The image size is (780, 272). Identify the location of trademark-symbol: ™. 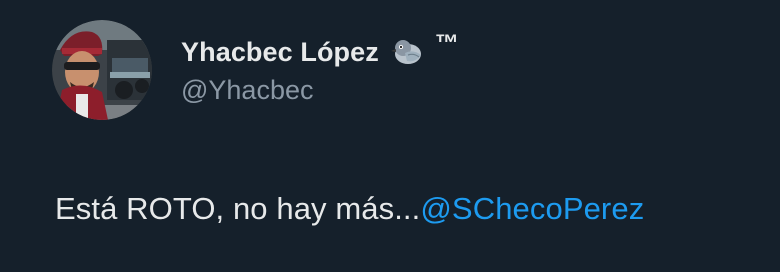
(446, 43).